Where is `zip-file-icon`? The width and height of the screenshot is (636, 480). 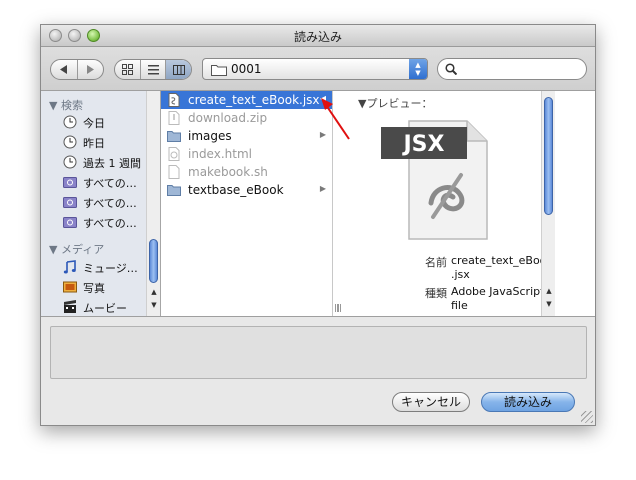 zip-file-icon is located at coordinates (174, 118).